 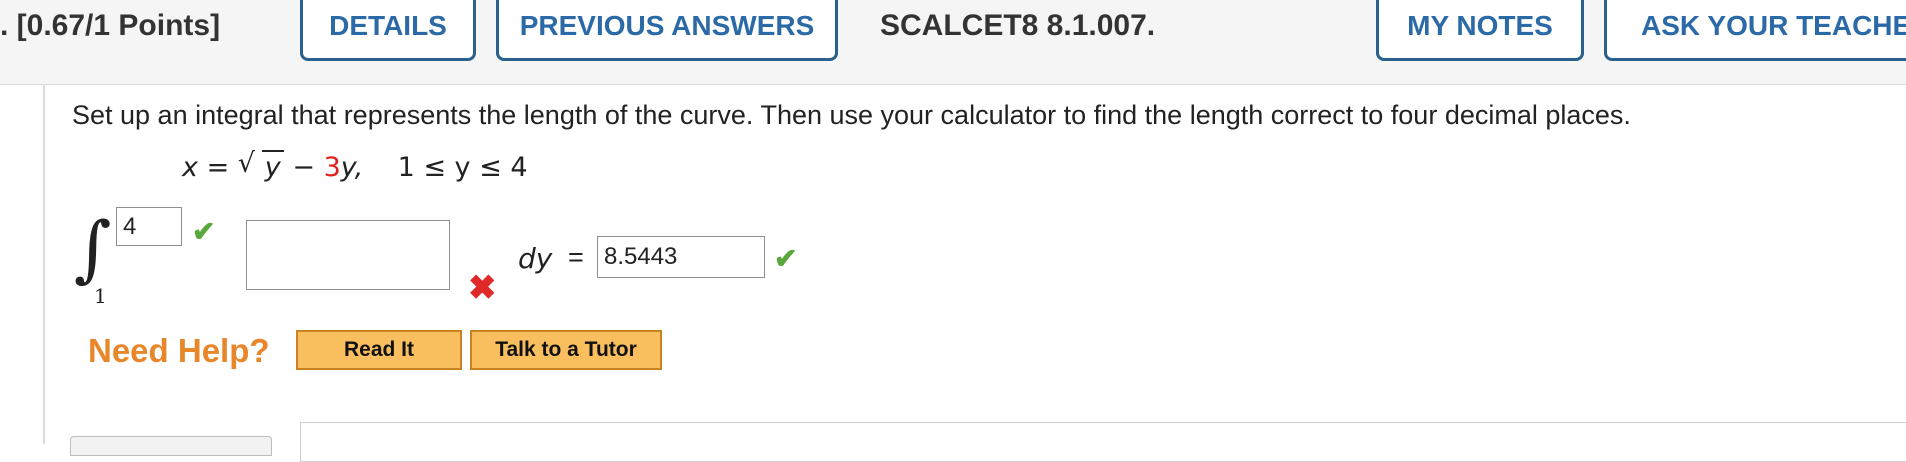 I want to click on bottom-panel, so click(x=1103, y=442).